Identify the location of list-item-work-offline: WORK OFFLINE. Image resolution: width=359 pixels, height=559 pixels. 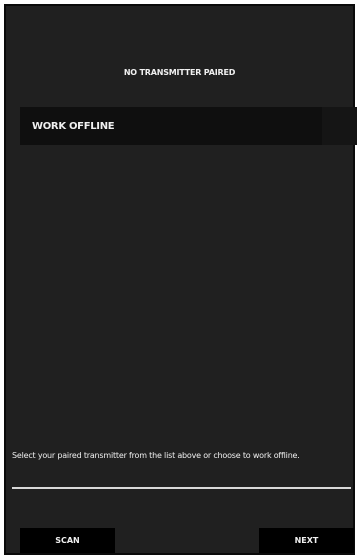
(170, 126).